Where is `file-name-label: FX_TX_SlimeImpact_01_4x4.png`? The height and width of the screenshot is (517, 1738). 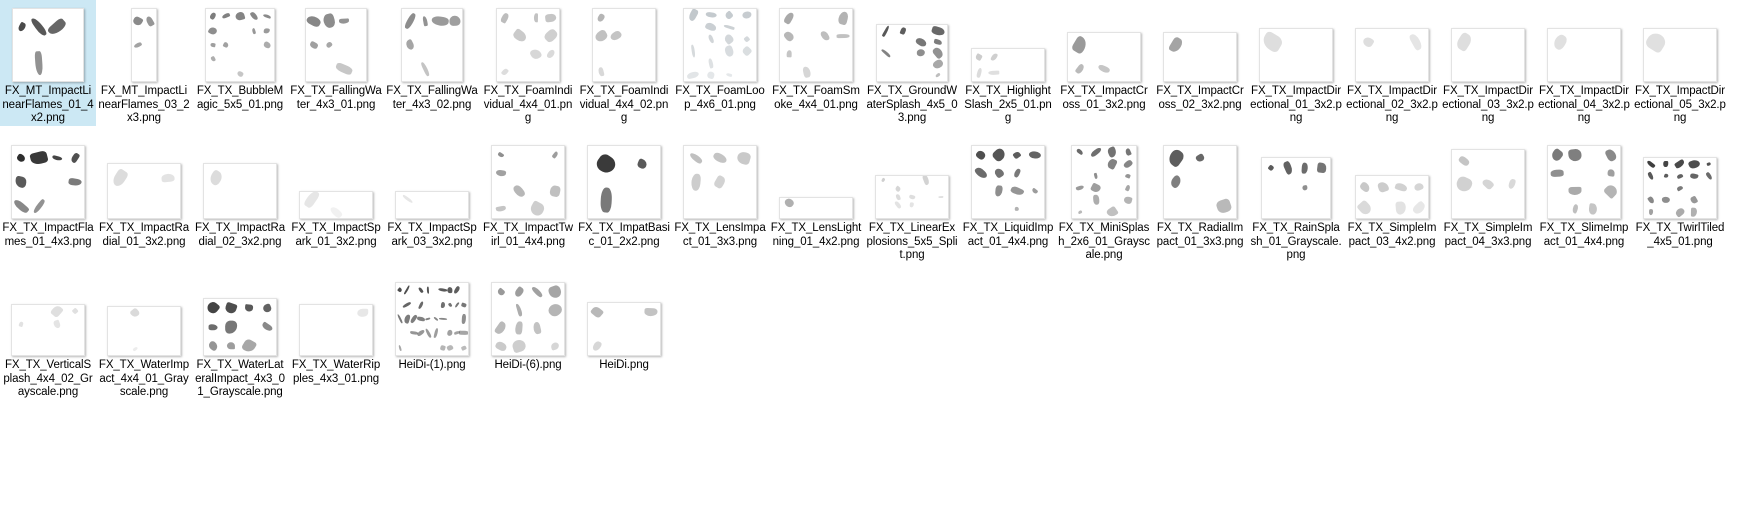 file-name-label: FX_TX_SlimeImpact_01_4x4.png is located at coordinates (1584, 235).